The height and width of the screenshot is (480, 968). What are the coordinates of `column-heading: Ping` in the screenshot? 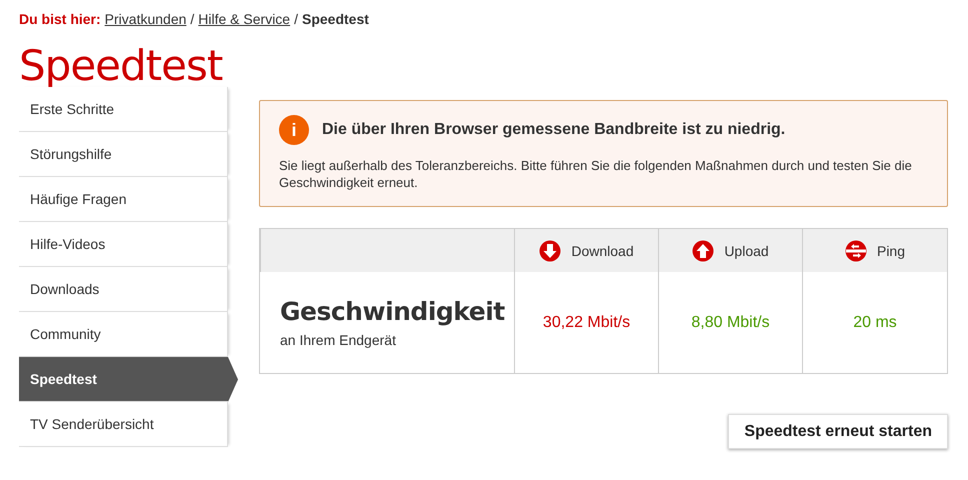 It's located at (891, 250).